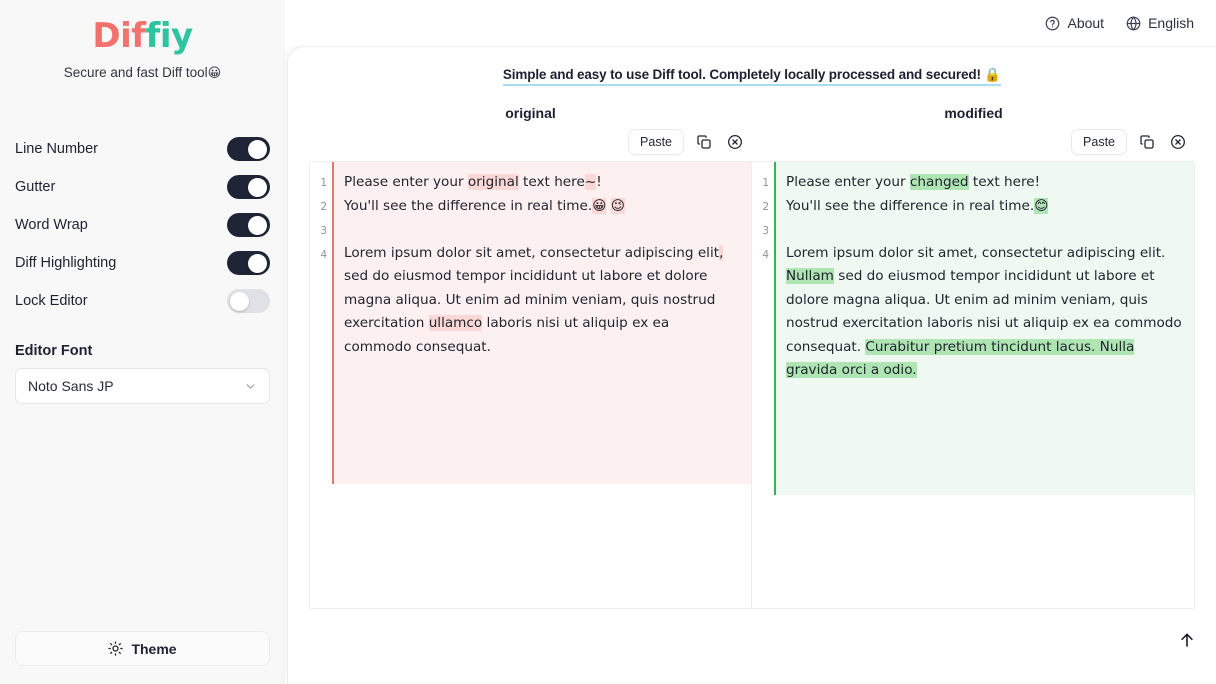 The image size is (1216, 684). Describe the element at coordinates (599, 182) in the screenshot. I see `code-text: !` at that location.